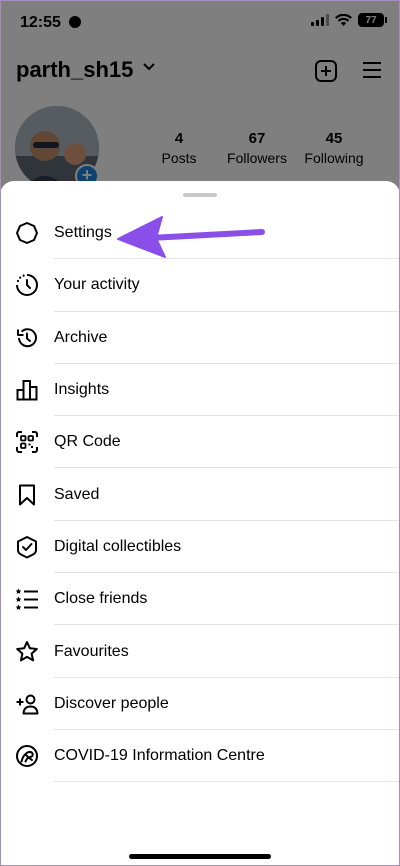 Image resolution: width=400 pixels, height=866 pixels. Describe the element at coordinates (27, 599) in the screenshot. I see `close-friends-icon` at that location.